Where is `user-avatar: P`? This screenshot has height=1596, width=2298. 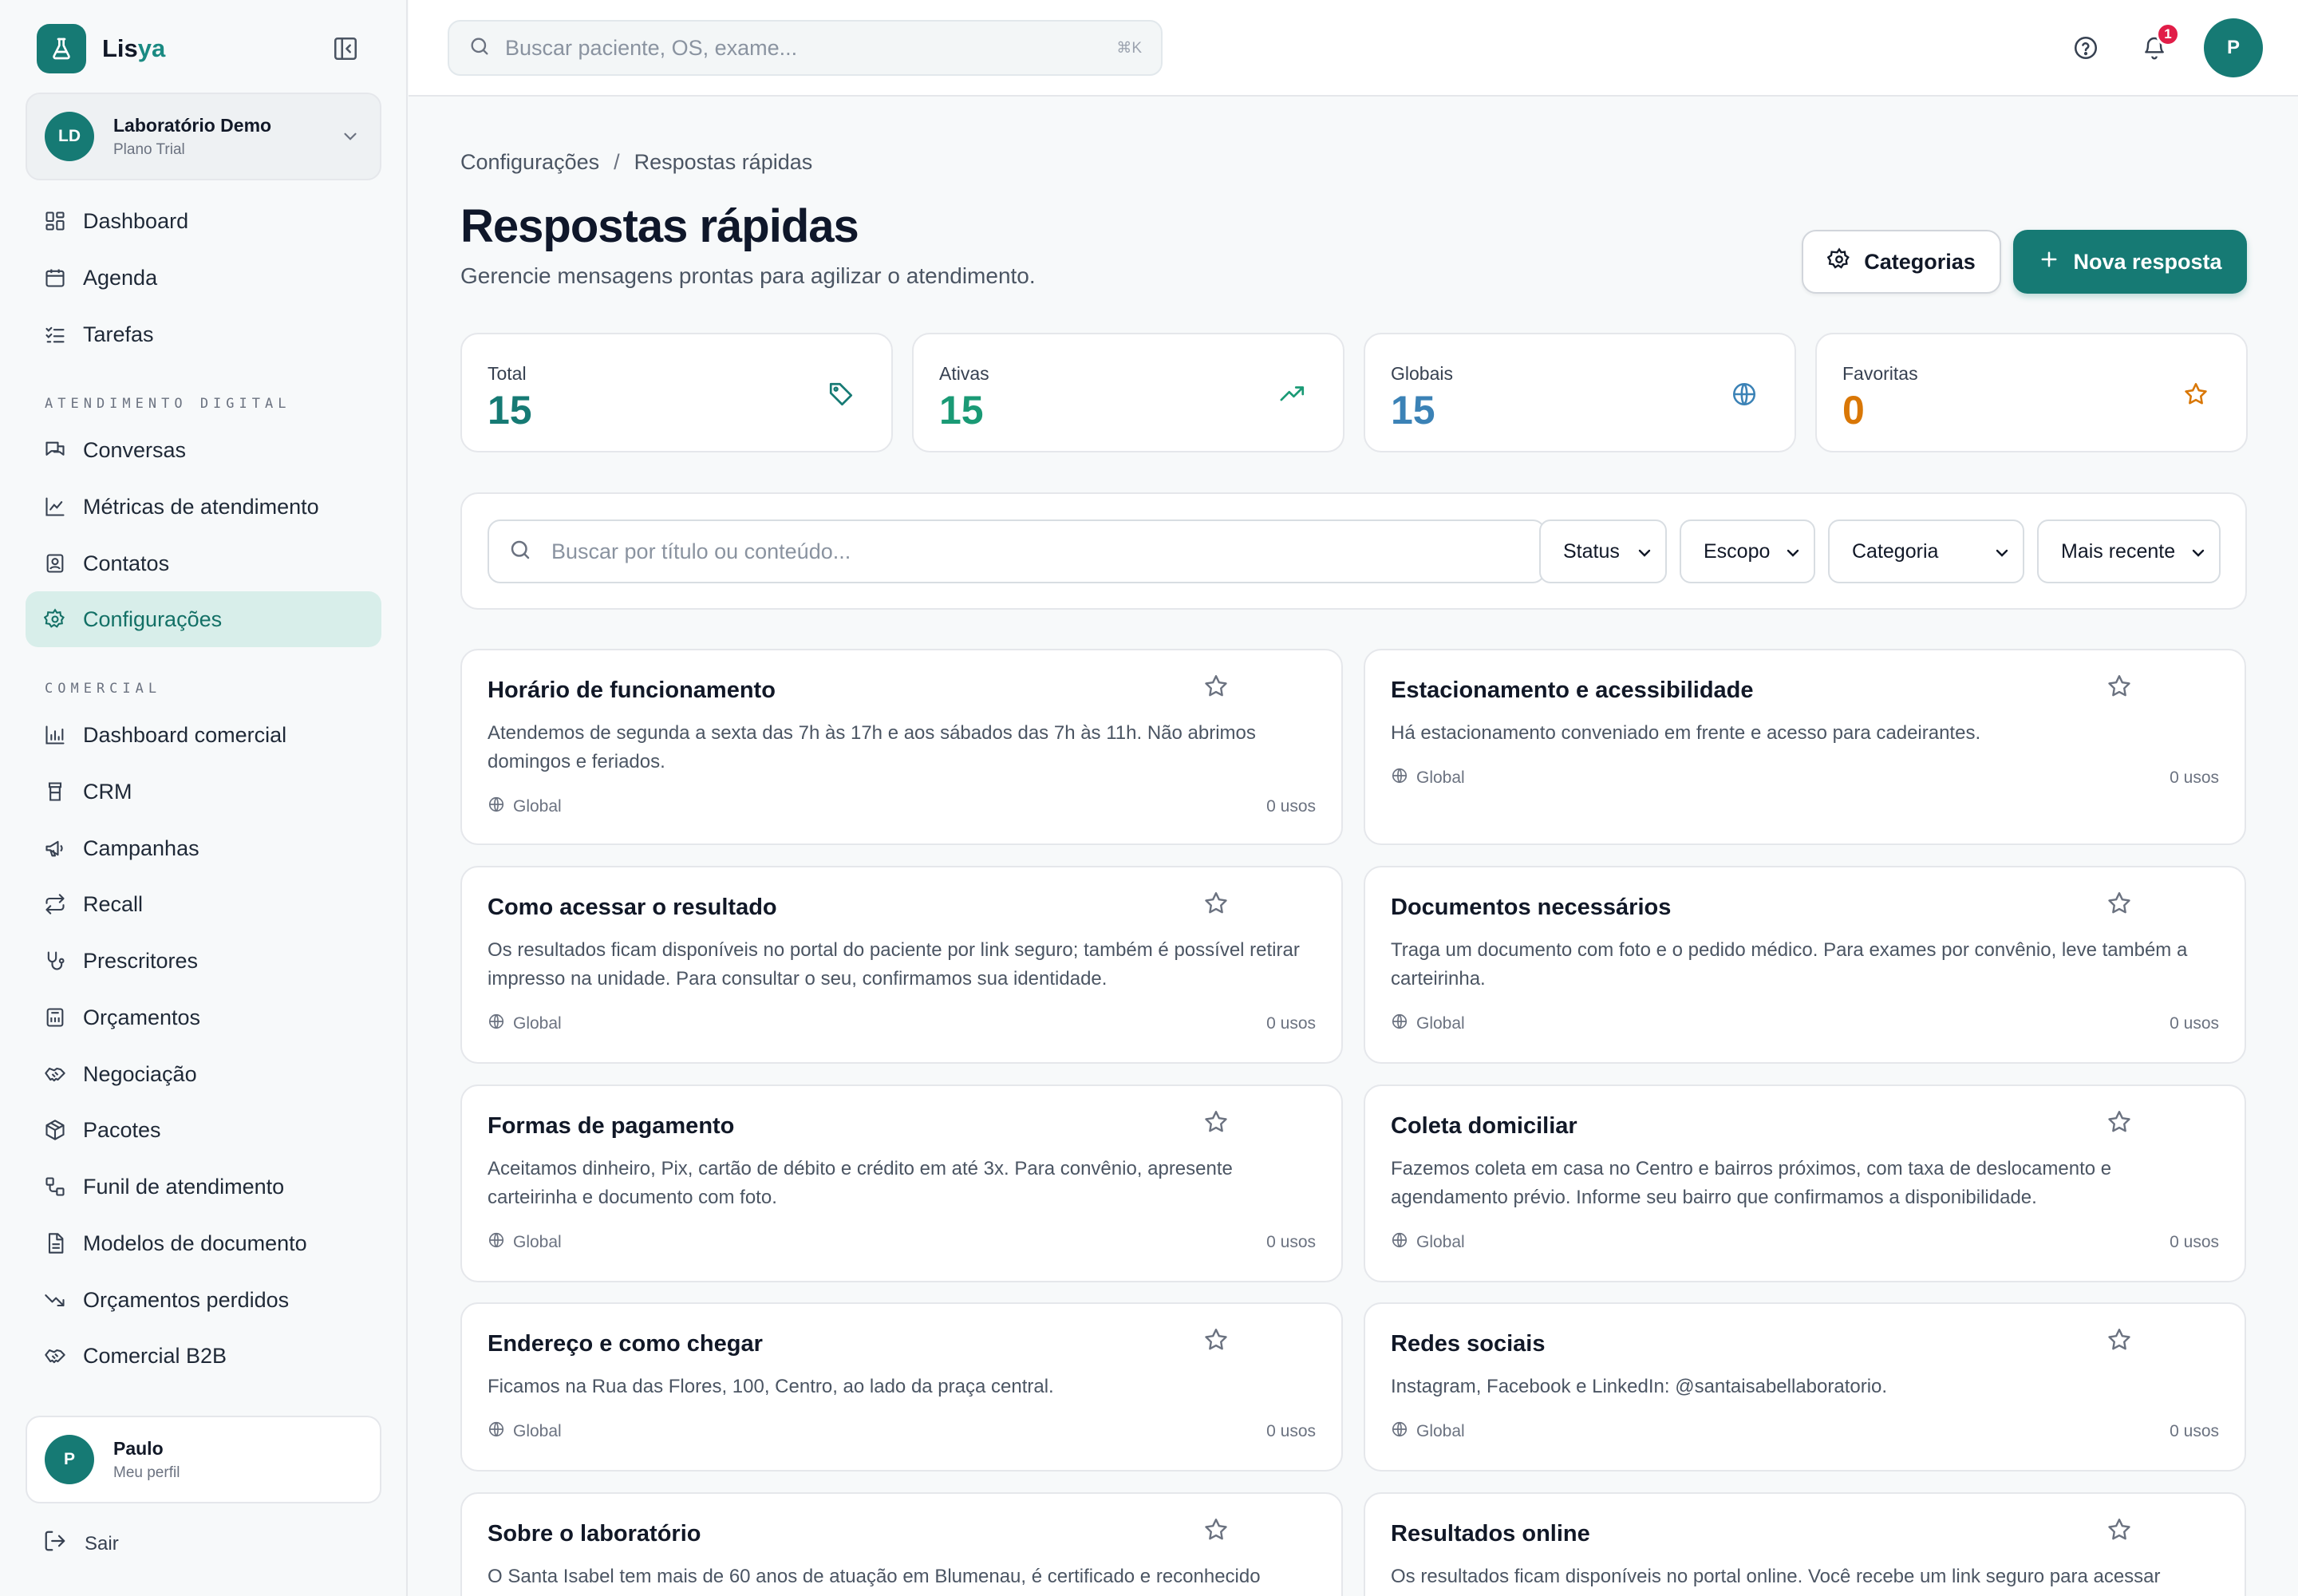
user-avatar: P is located at coordinates (2234, 47).